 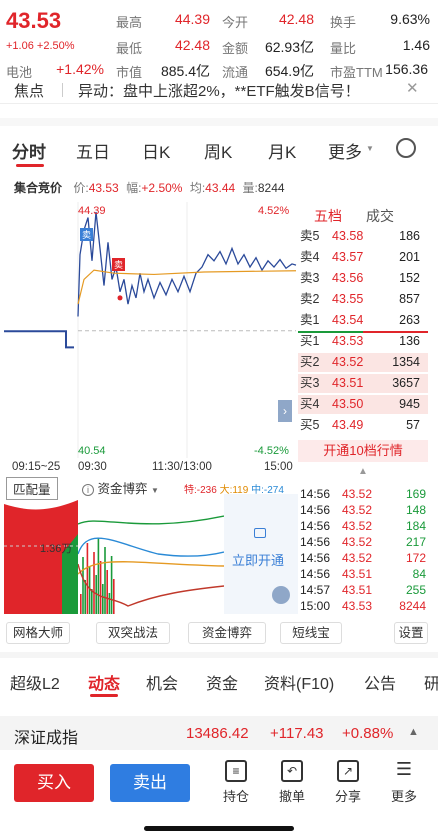 I want to click on level-price: 43.56, so click(x=348, y=278).